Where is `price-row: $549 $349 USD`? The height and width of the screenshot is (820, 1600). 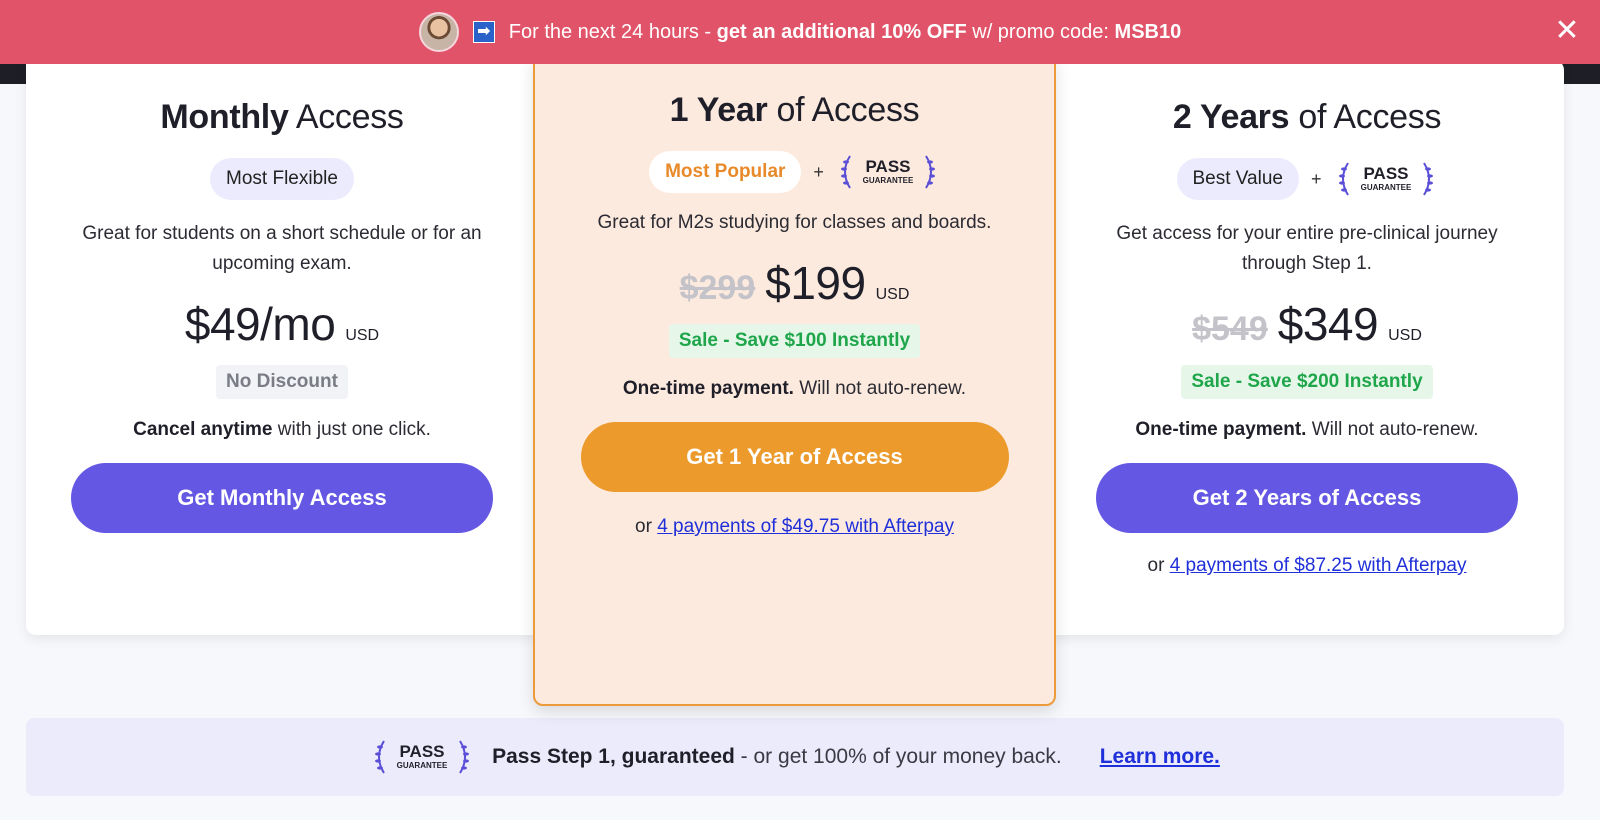 price-row: $549 $349 USD is located at coordinates (1307, 324).